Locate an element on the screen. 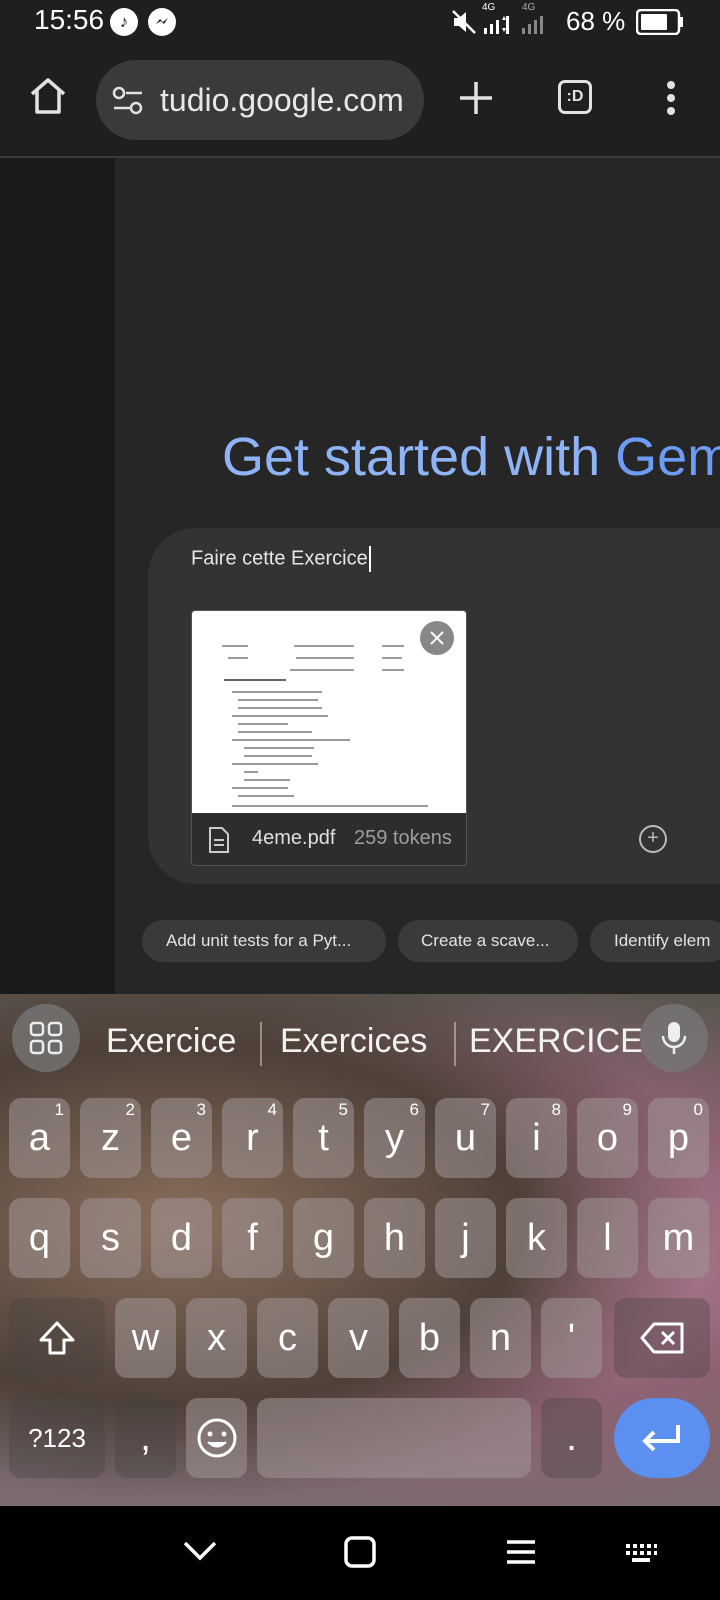  key-p: p0 is located at coordinates (678, 1138).